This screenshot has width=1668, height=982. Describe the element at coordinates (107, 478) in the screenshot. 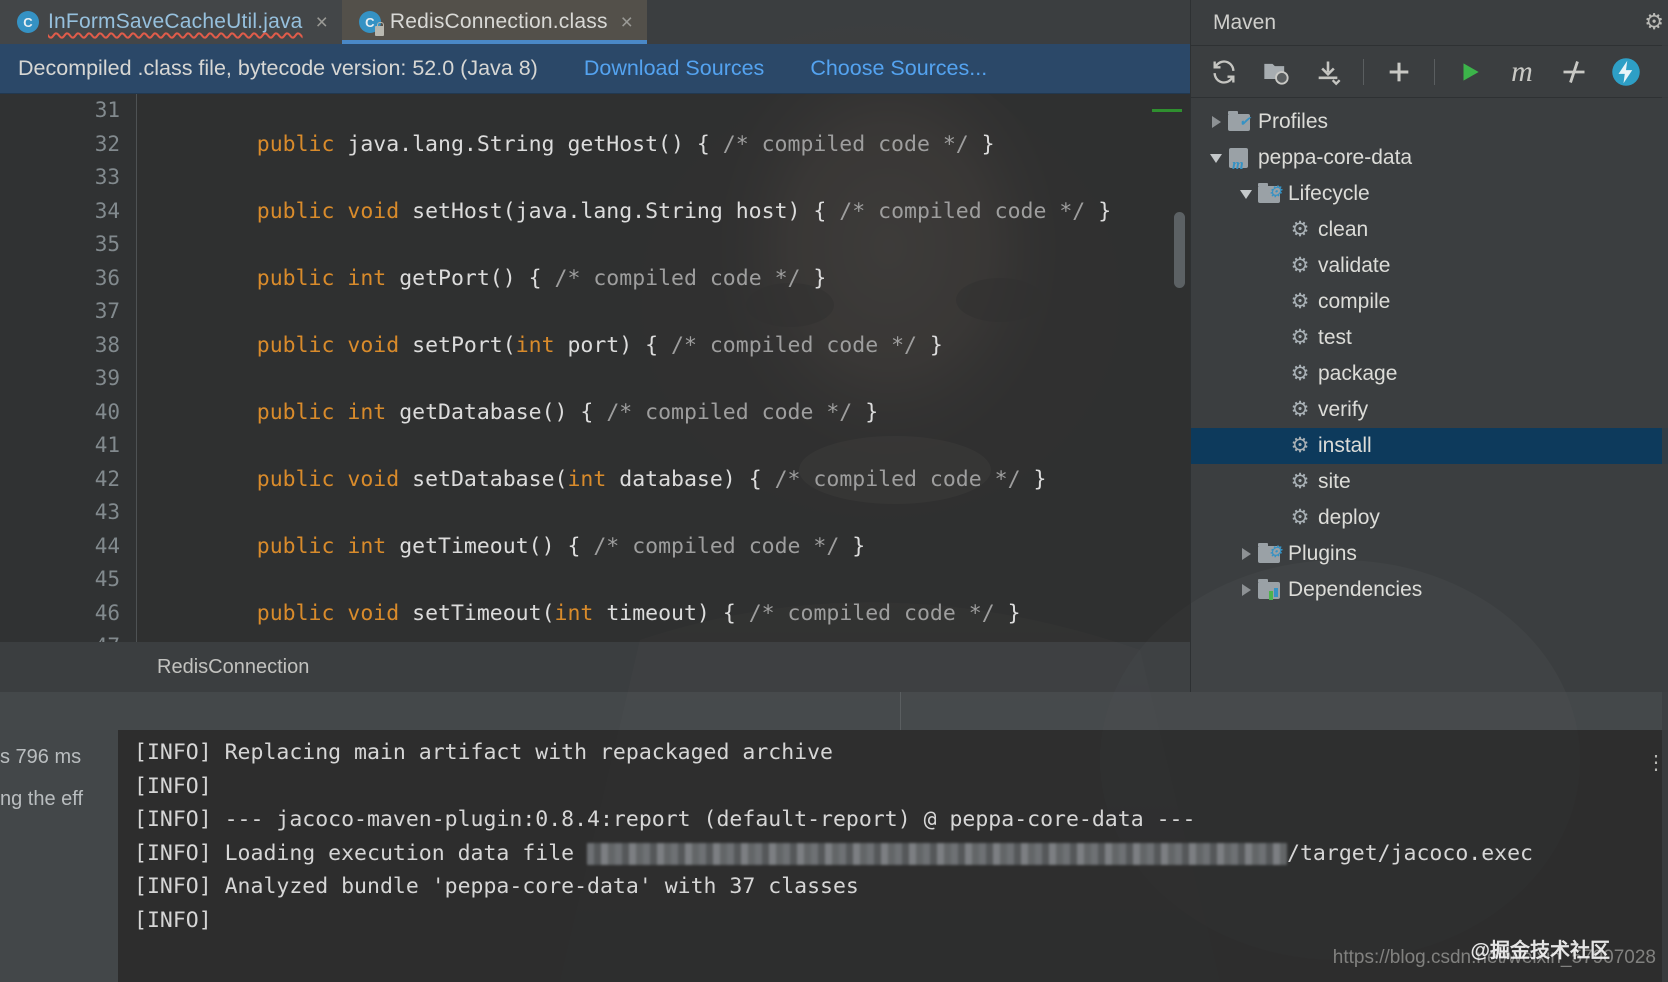

I see `line-number: 42` at that location.